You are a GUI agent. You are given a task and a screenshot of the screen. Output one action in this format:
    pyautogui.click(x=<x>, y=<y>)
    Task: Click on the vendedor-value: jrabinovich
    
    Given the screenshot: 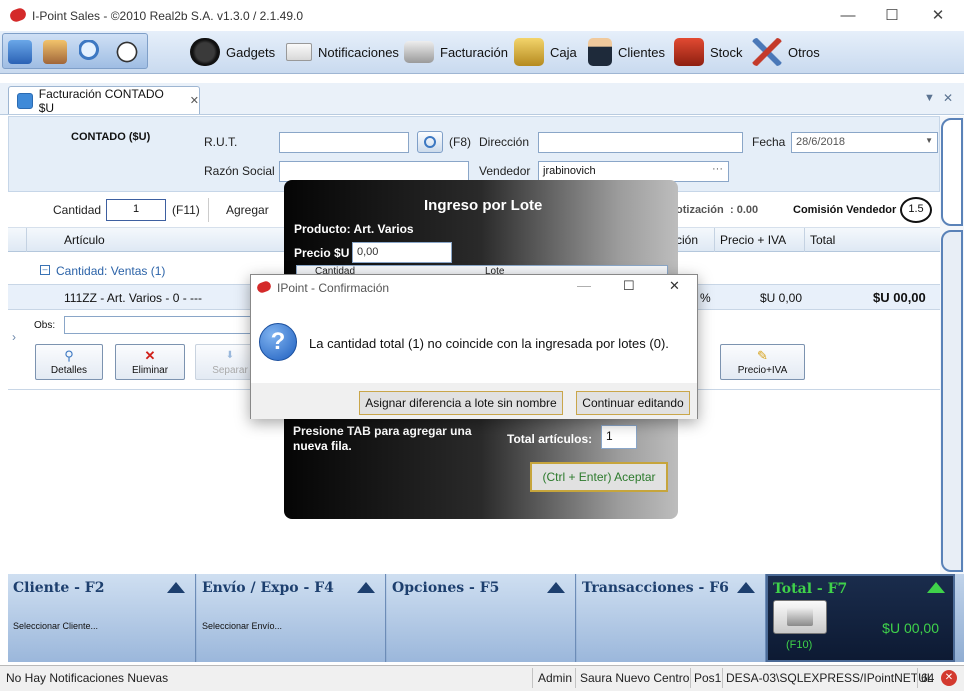 What is the action you would take?
    pyautogui.click(x=569, y=171)
    